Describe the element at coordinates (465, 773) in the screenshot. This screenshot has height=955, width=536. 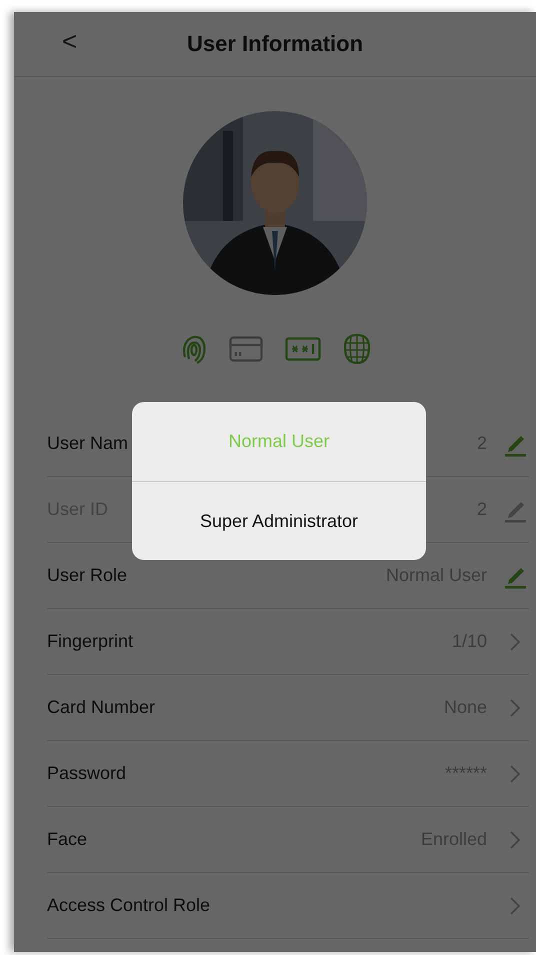
I see `row-value: ******` at that location.